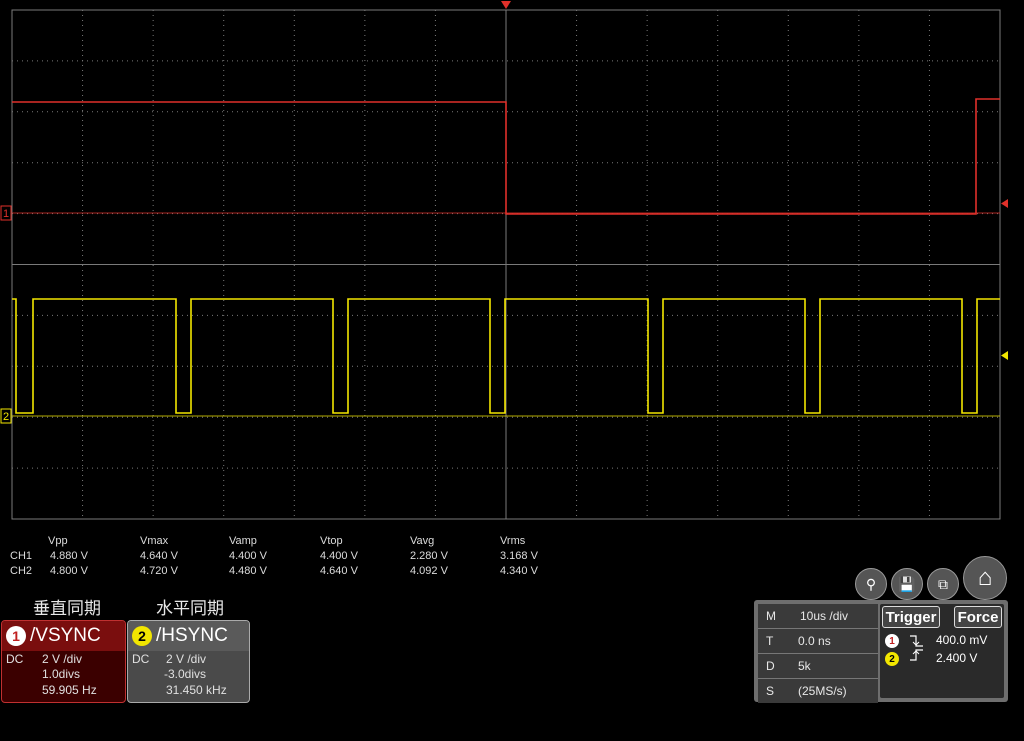  Describe the element at coordinates (429, 556) in the screenshot. I see `meas-value: 2.280 V` at that location.